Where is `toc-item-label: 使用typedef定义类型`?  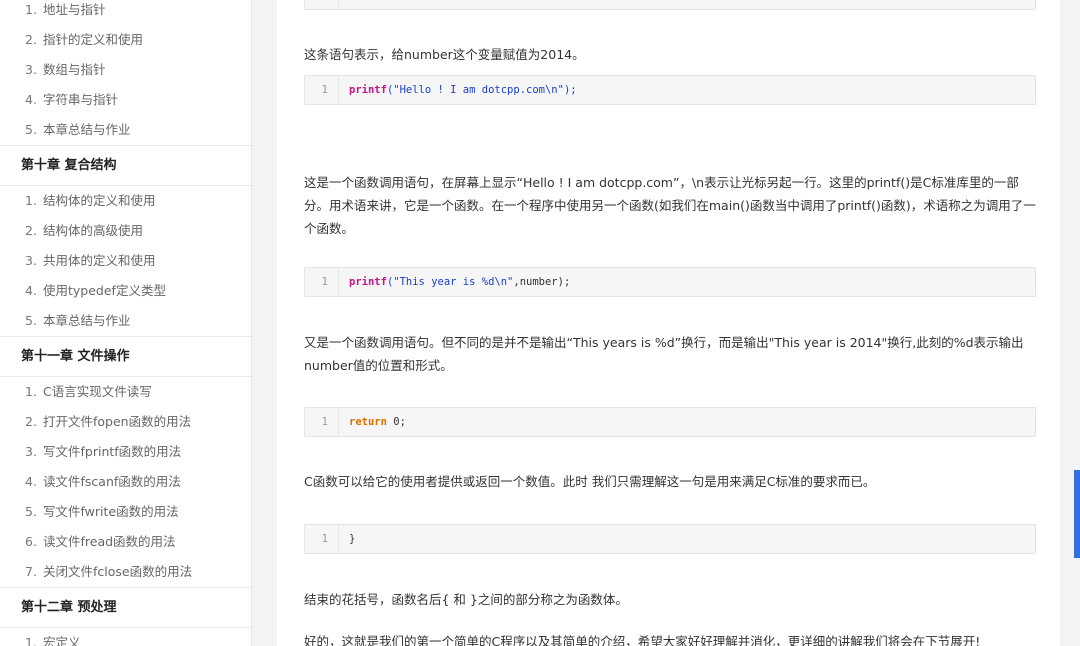
toc-item-label: 使用typedef定义类型 is located at coordinates (104, 290).